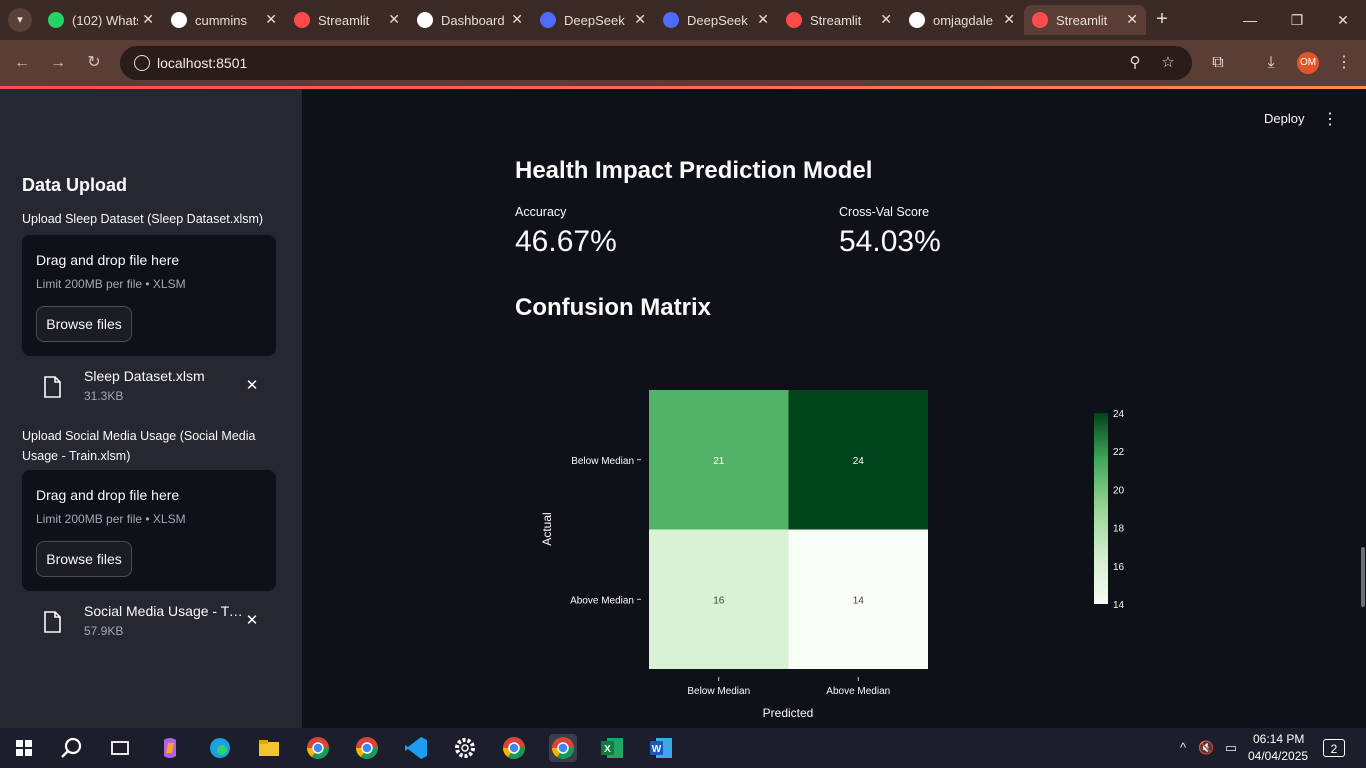  What do you see at coordinates (1231, 748) in the screenshot?
I see `network-icon: ▭` at bounding box center [1231, 748].